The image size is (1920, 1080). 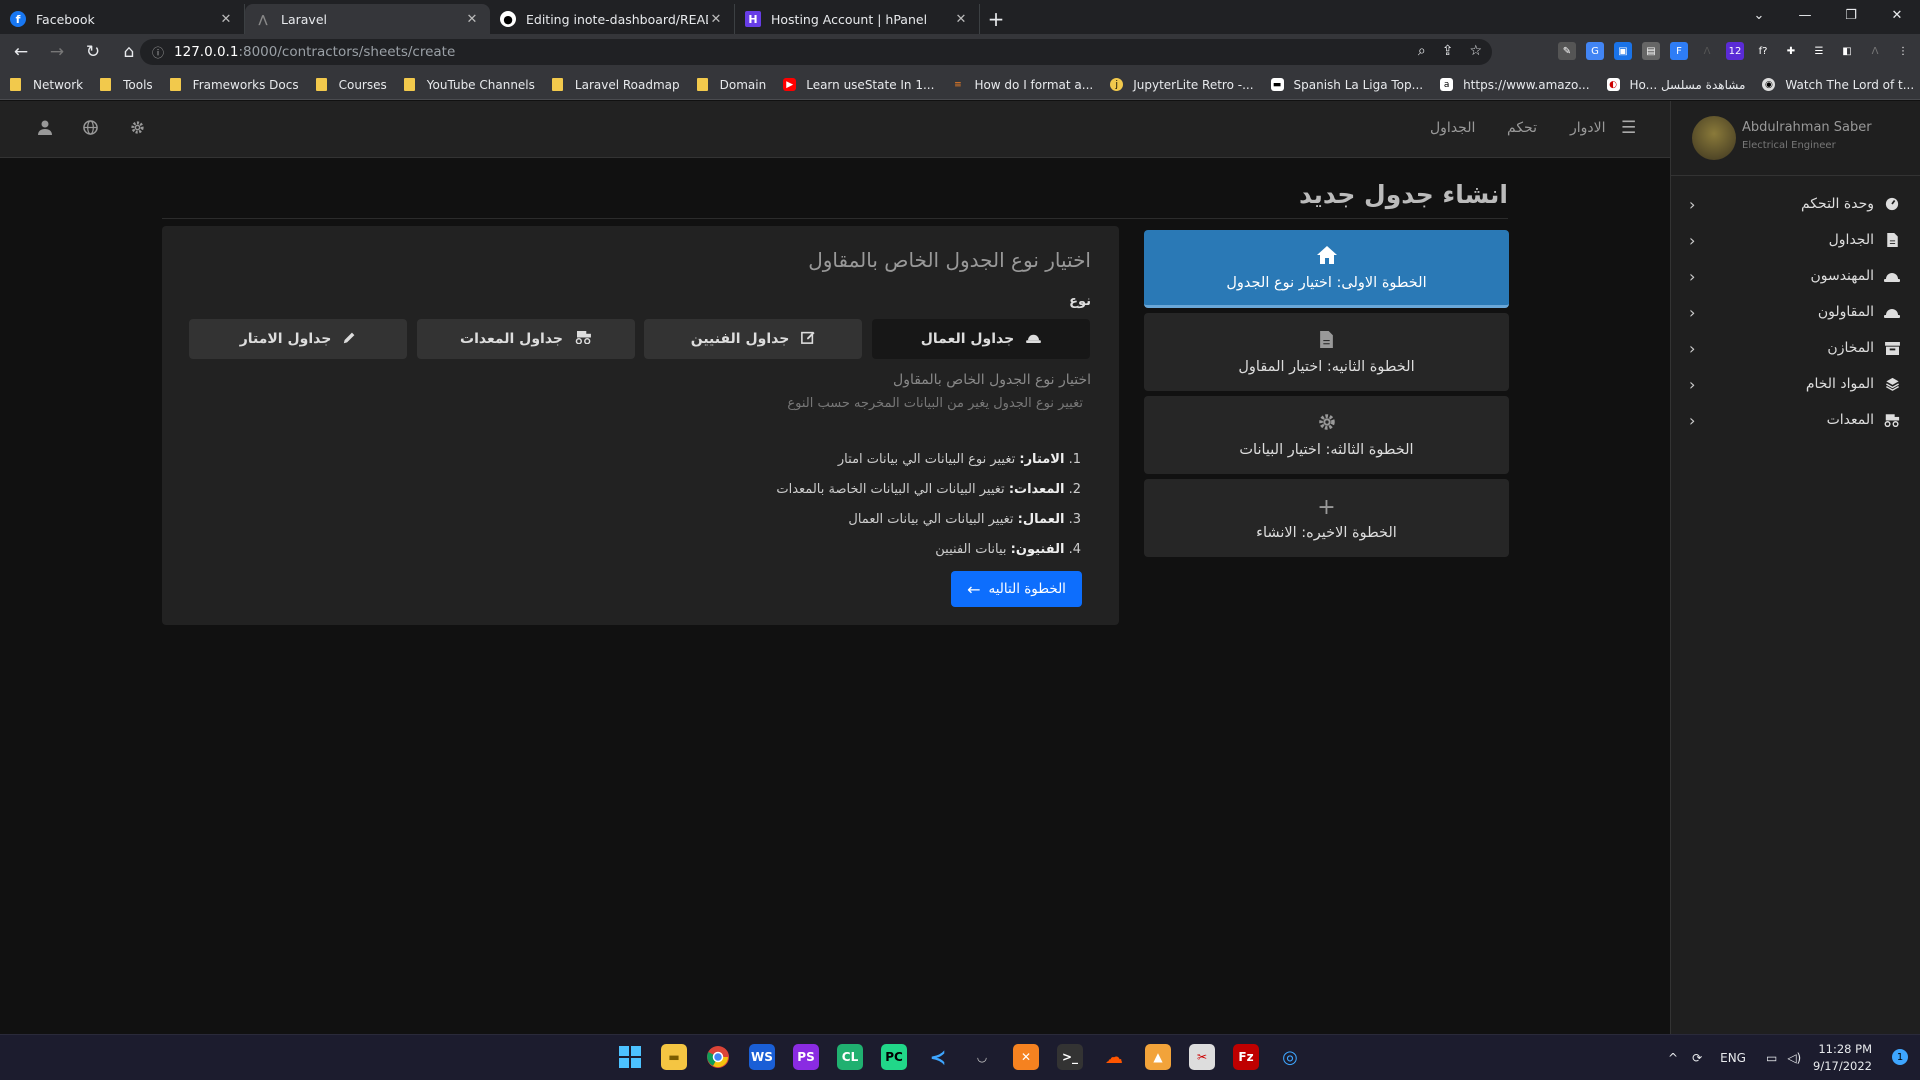 I want to click on chrome-icon, so click(x=718, y=1057).